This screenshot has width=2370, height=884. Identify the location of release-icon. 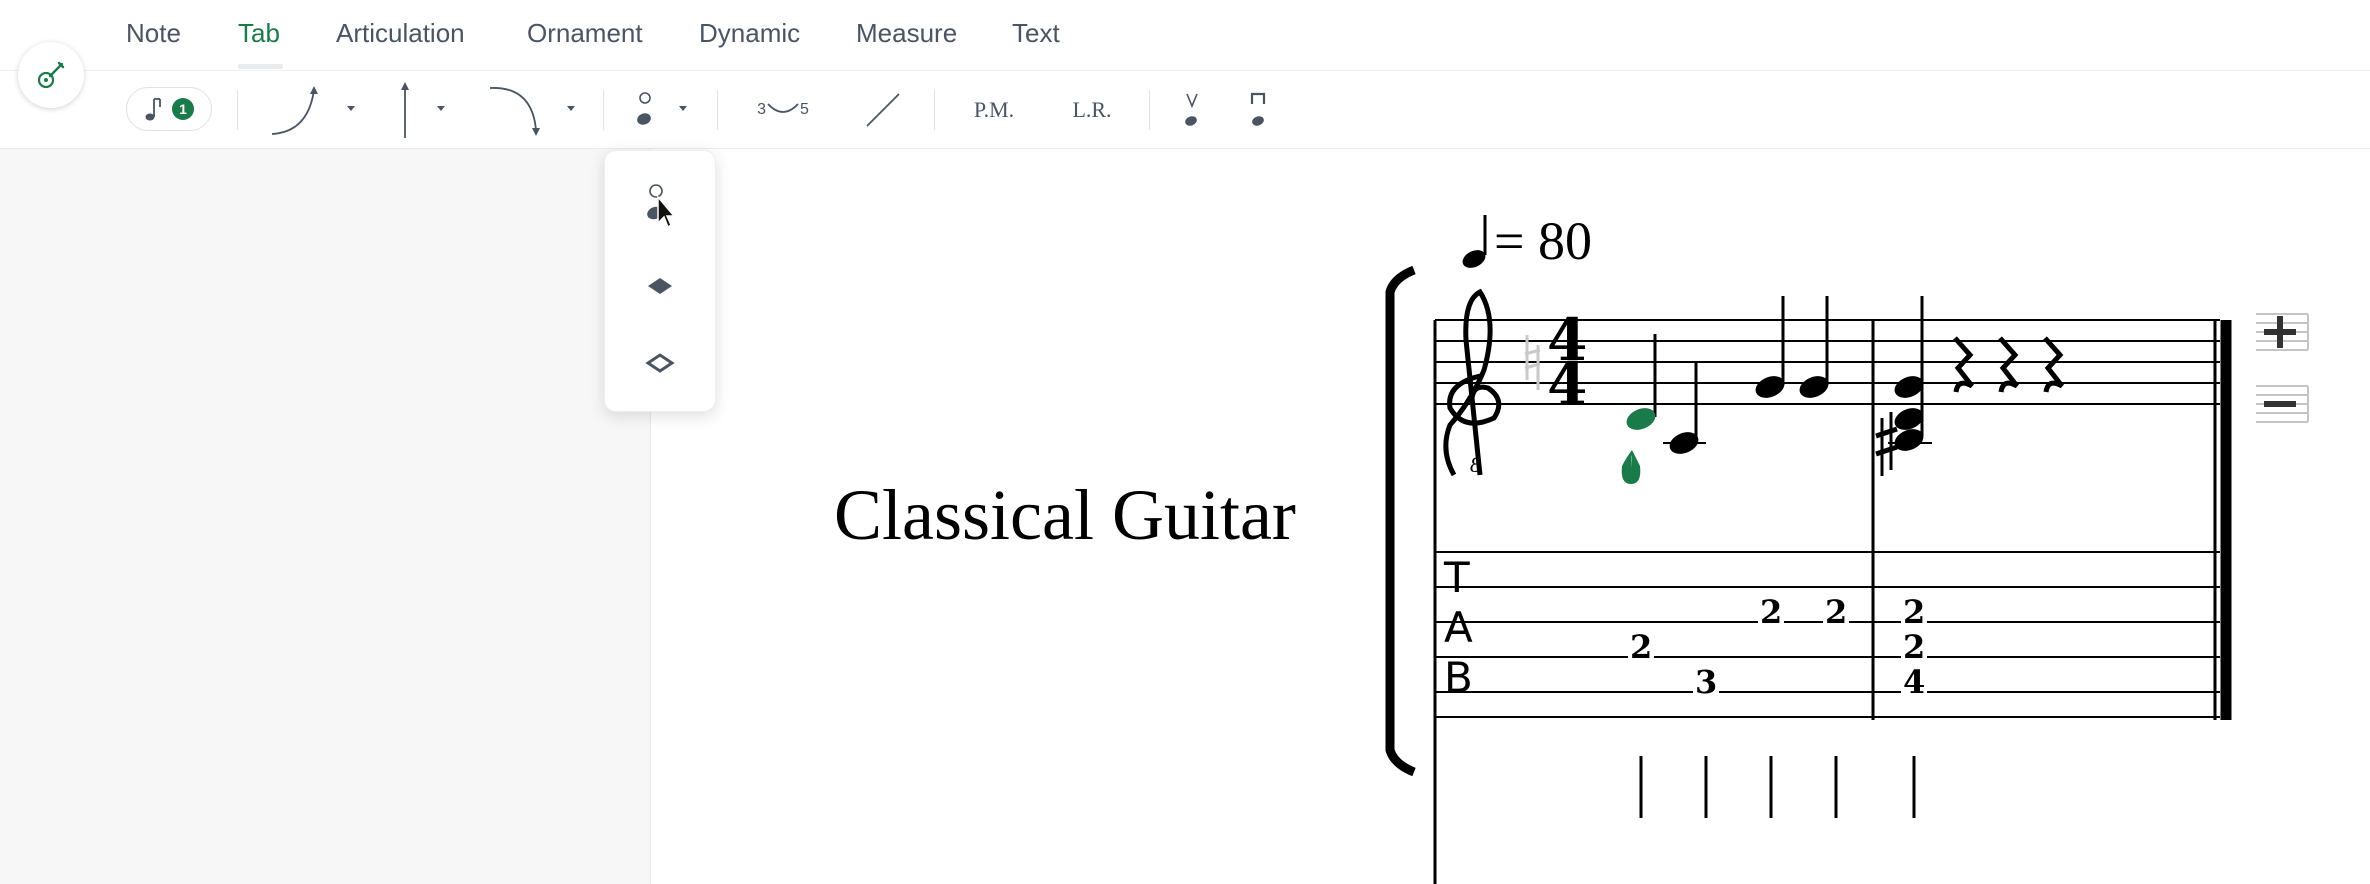
(514, 111).